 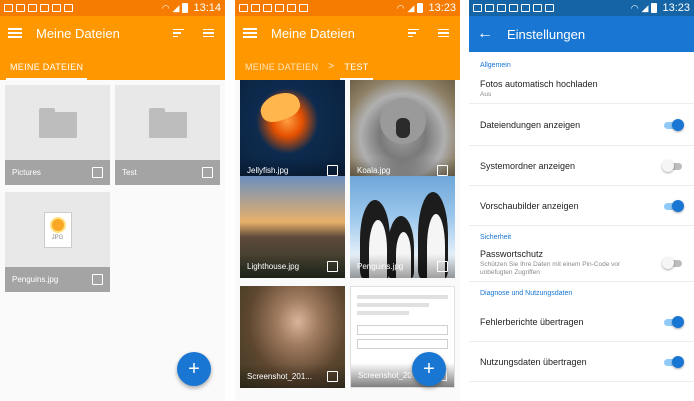 What do you see at coordinates (331, 66) in the screenshot?
I see `chevron-right-icon: >` at bounding box center [331, 66].